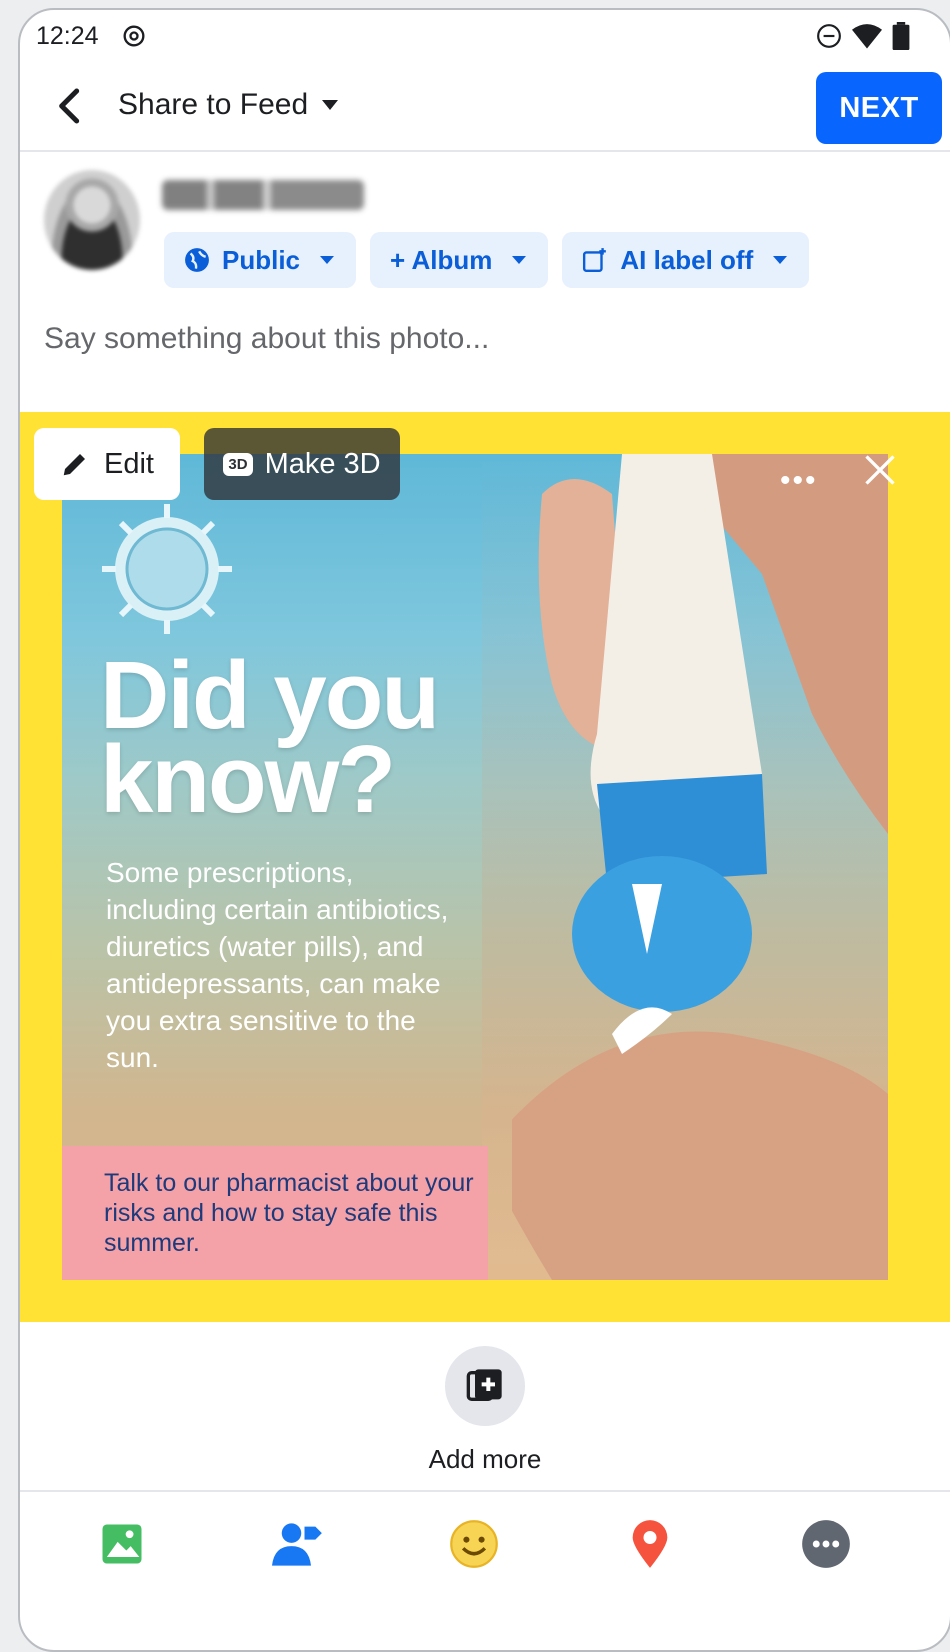  I want to click on add-media-icon, so click(484, 1385).